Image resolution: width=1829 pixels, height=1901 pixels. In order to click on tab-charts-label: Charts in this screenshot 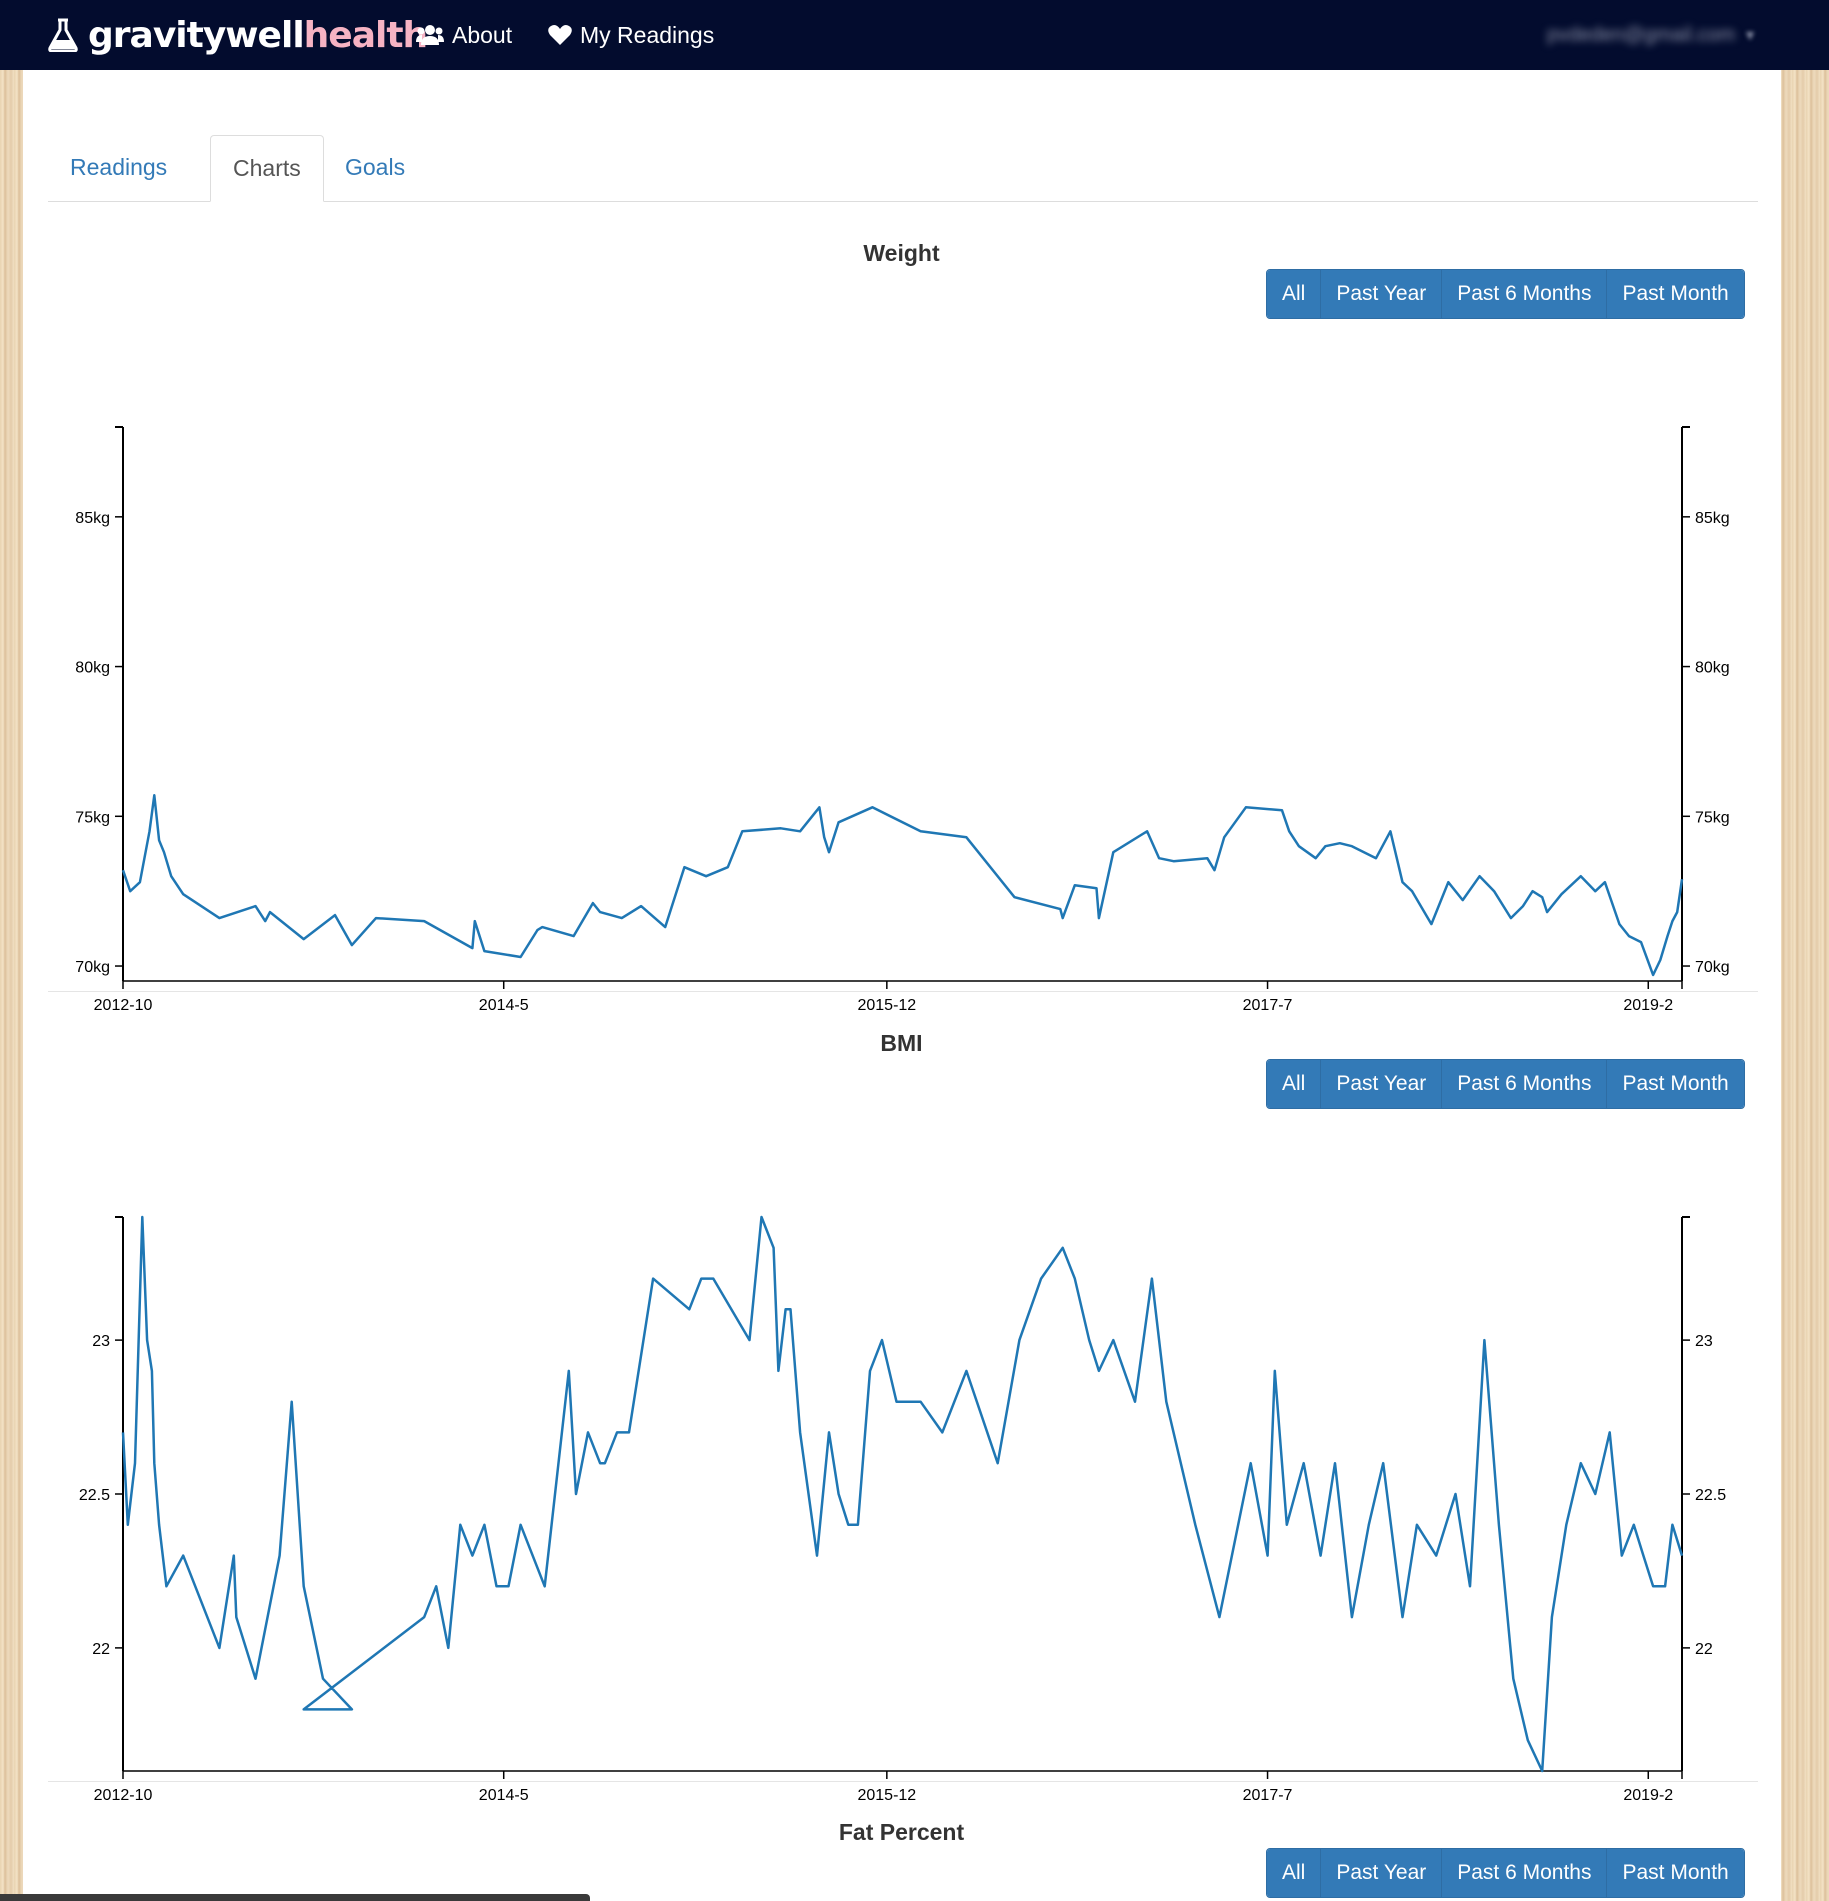, I will do `click(267, 168)`.